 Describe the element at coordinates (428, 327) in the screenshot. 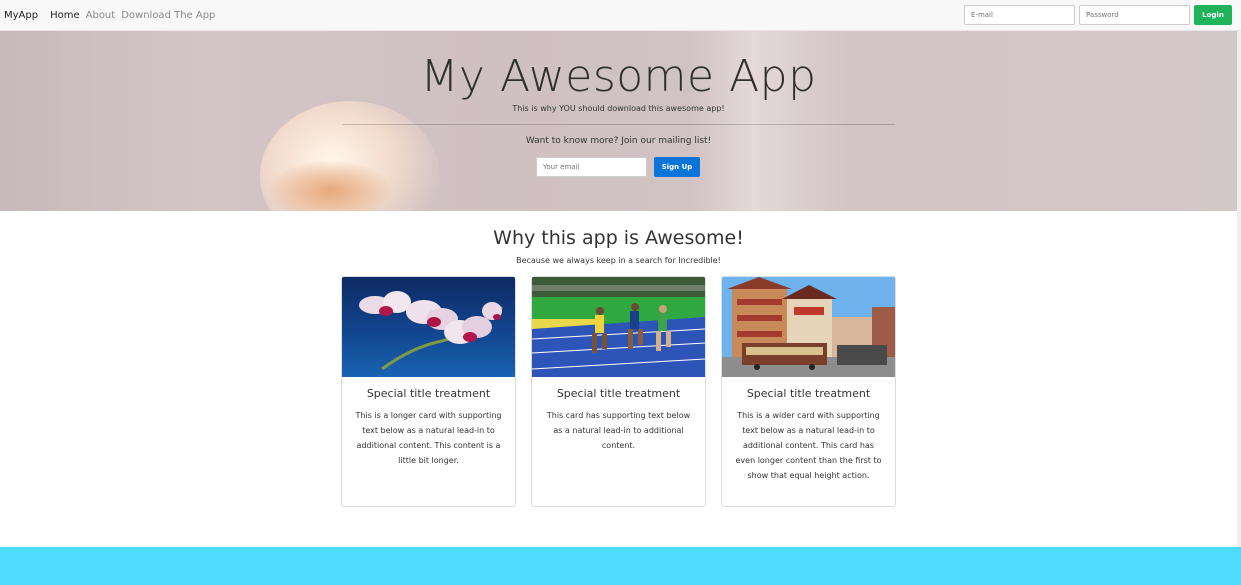

I see `orchid-image` at that location.